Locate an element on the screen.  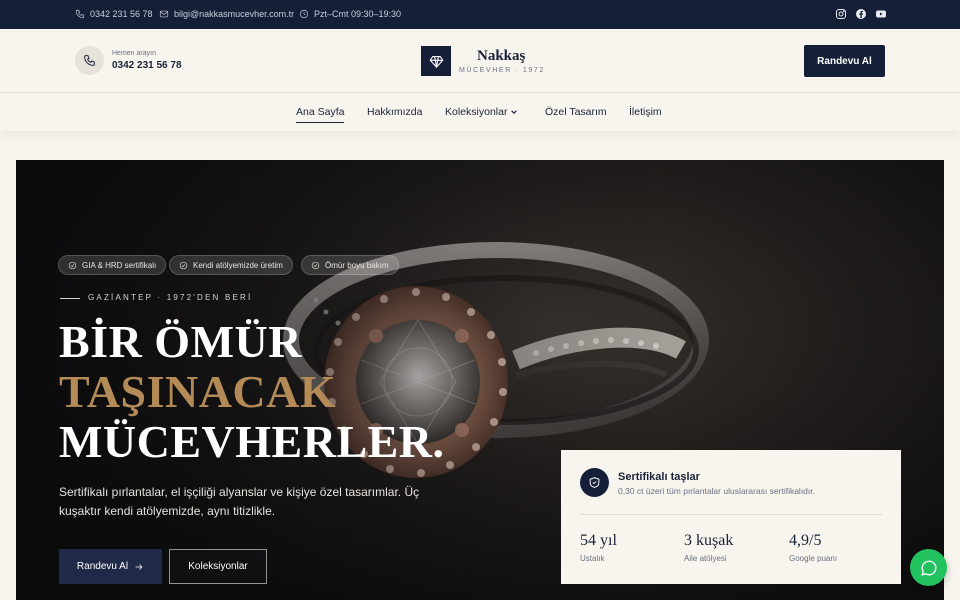
nav-item-home: Ana Sayfa is located at coordinates (320, 114).